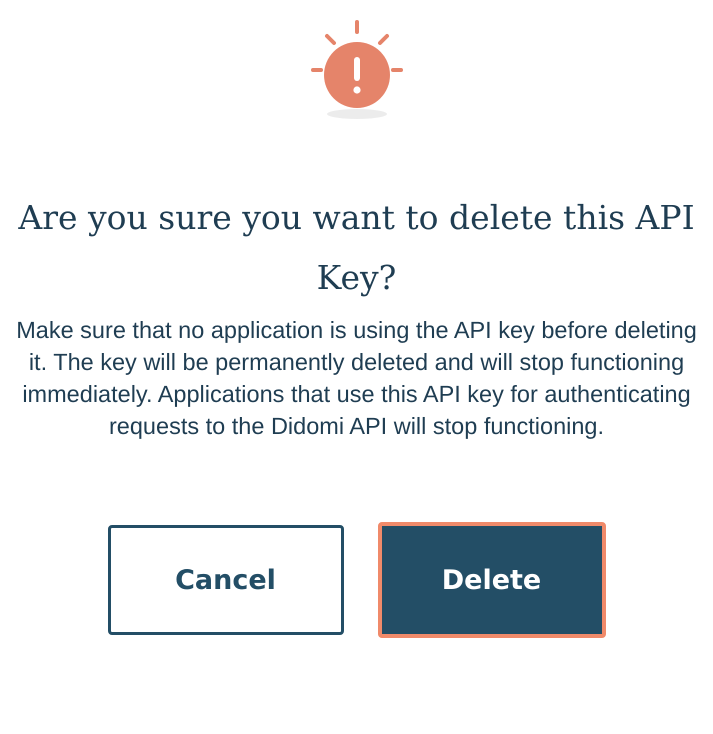  What do you see at coordinates (356, 248) in the screenshot?
I see `dialog-title: Are you sure you want to delete this API Key?` at bounding box center [356, 248].